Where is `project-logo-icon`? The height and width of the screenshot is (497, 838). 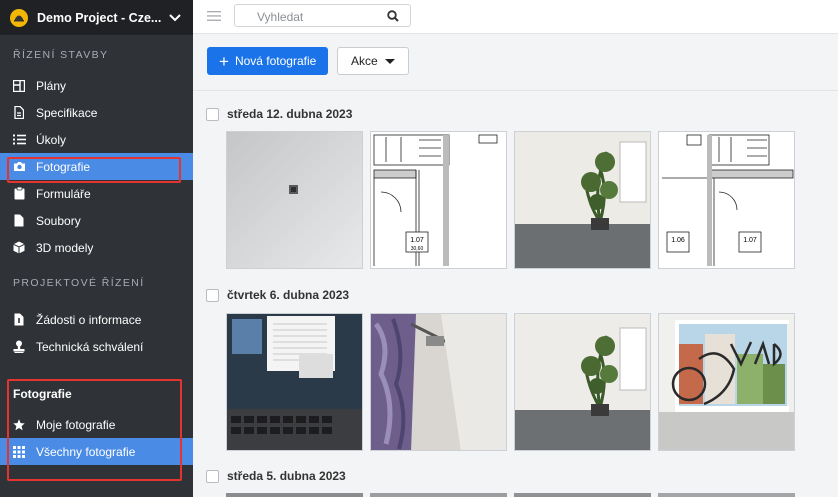
project-logo-icon is located at coordinates (19, 17).